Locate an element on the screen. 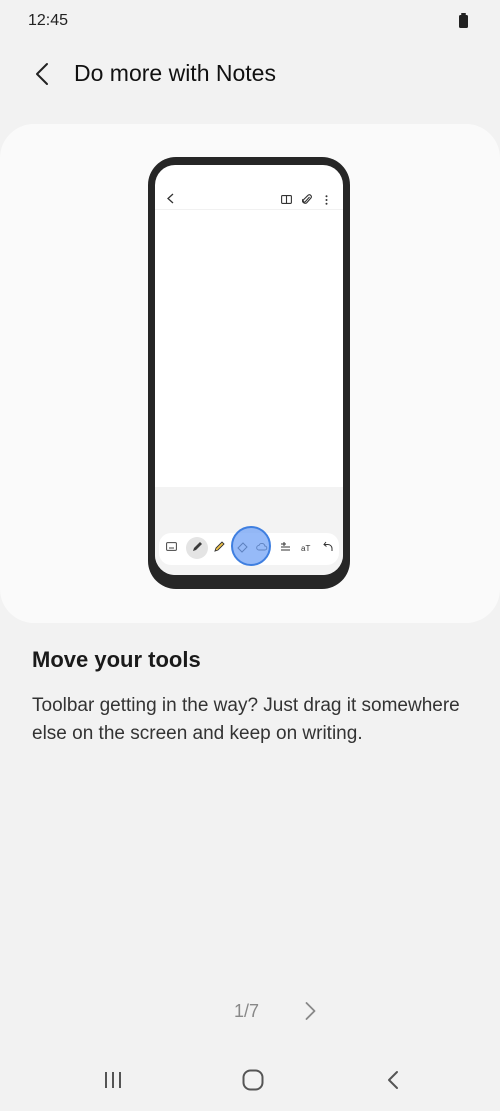 The image size is (500, 1111). app-header: Do more with Notes is located at coordinates (250, 74).